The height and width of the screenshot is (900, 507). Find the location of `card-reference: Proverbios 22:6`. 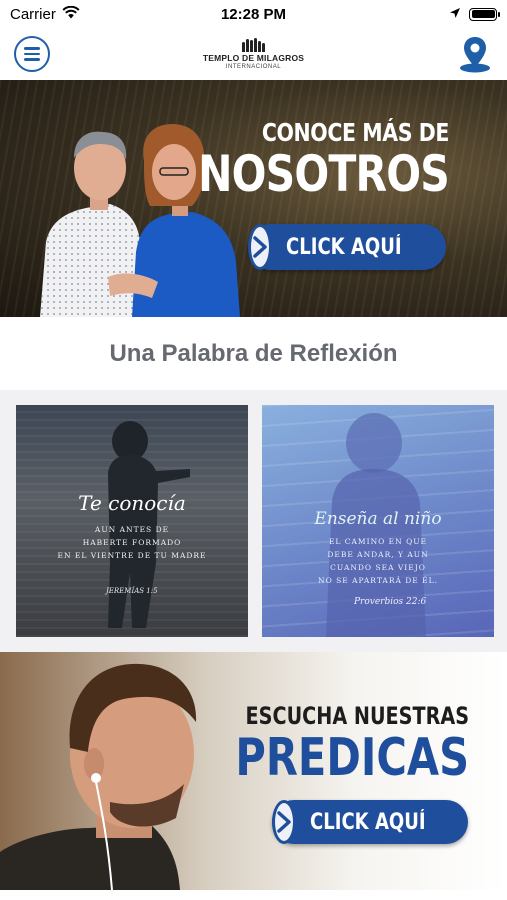

card-reference: Proverbios 22:6 is located at coordinates (390, 602).